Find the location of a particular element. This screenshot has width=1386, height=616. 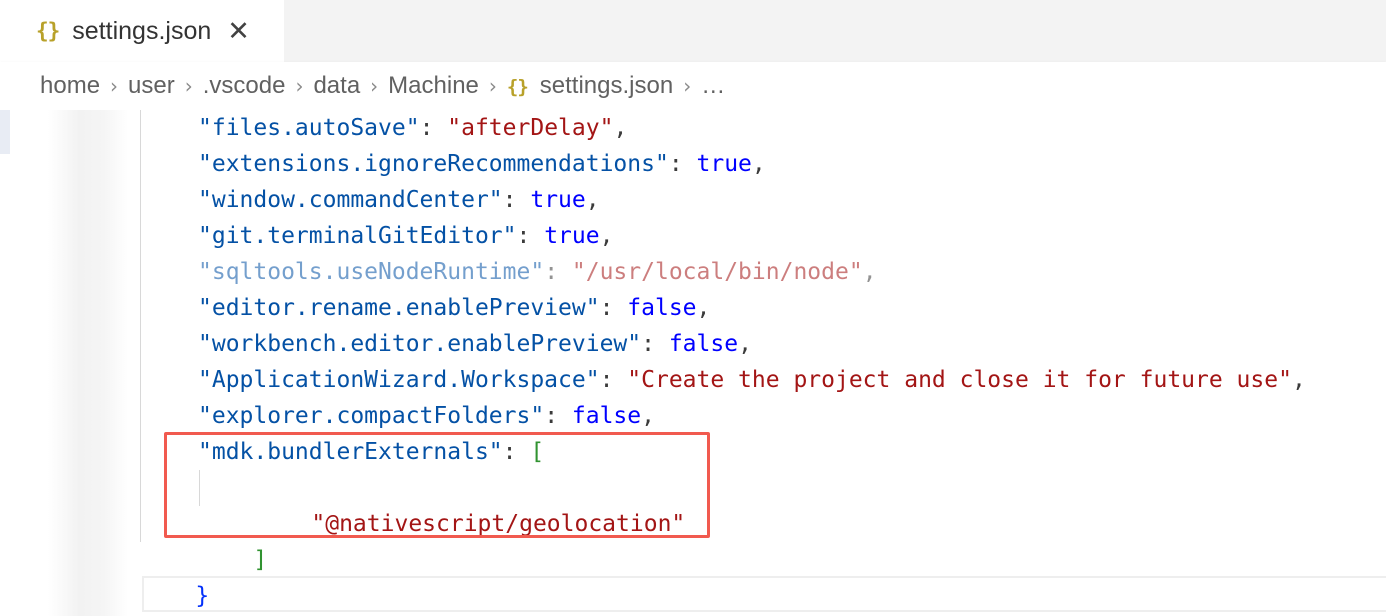

code-line: "git.terminalGitEditor": true, is located at coordinates (405, 236).